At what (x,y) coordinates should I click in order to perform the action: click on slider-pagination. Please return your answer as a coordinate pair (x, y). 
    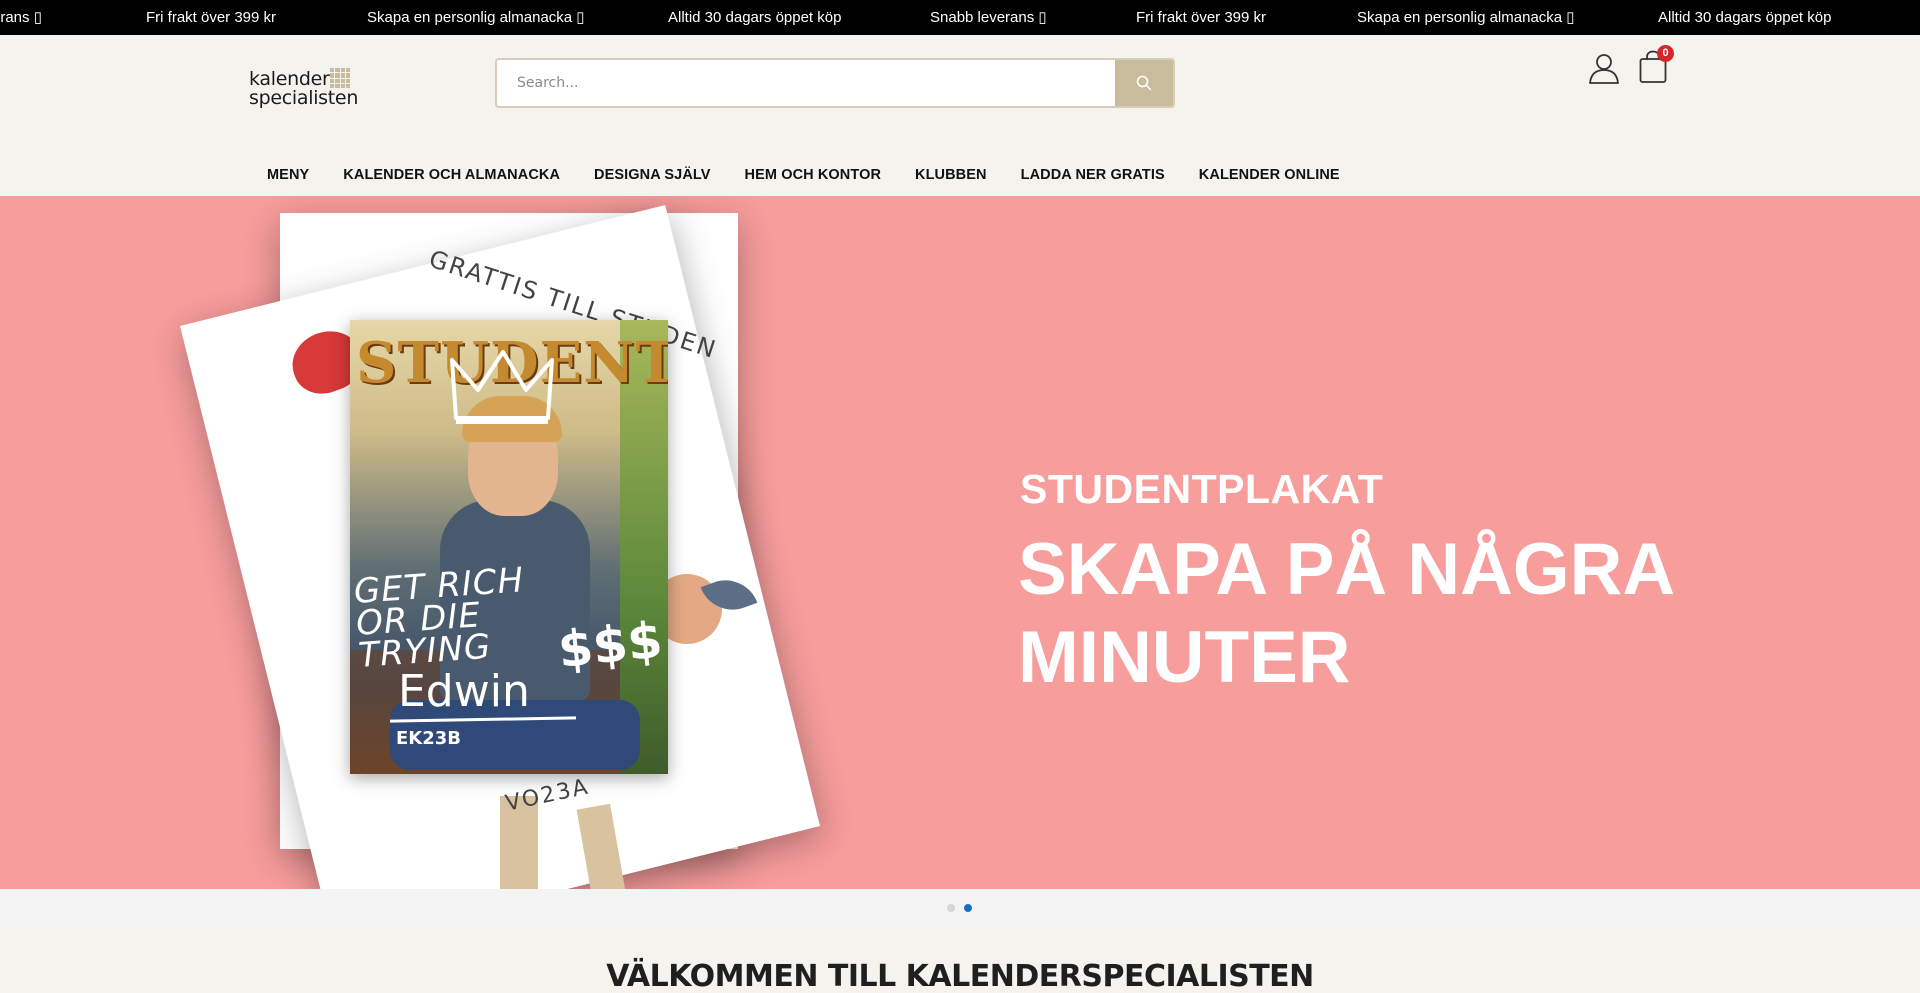
    Looking at the image, I should click on (960, 909).